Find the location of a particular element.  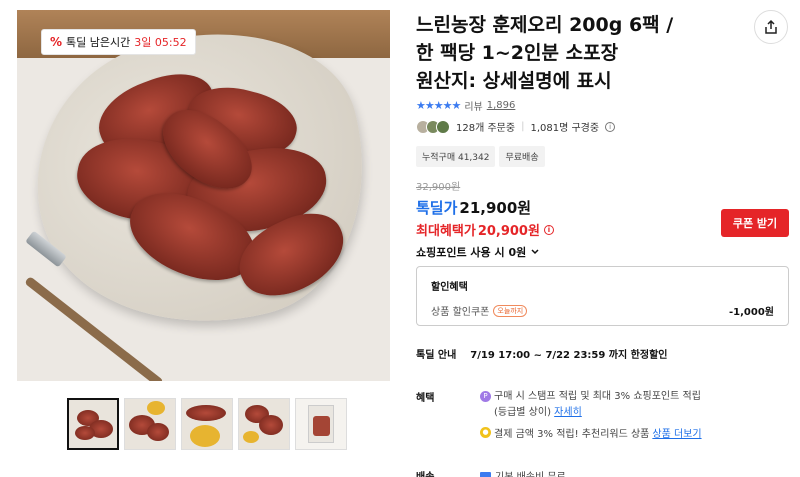

deal-timer-value: 3일 05:52 is located at coordinates (160, 42).